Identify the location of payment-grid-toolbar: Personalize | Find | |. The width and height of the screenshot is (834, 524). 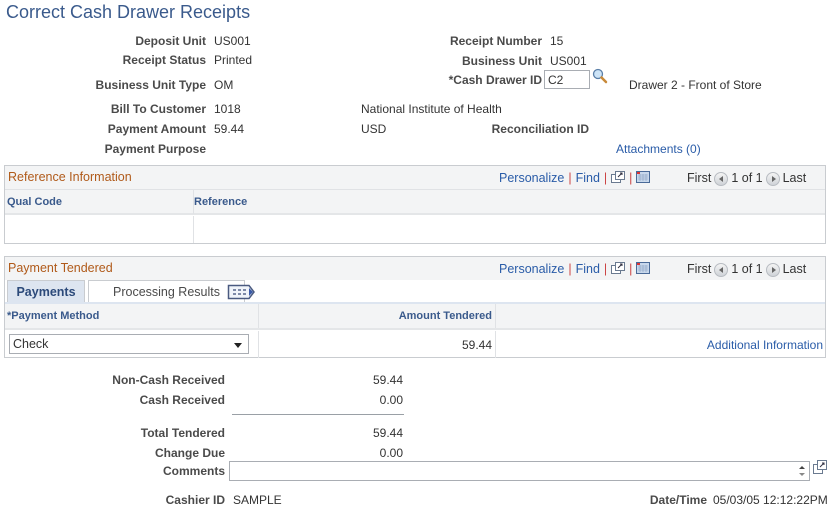
(575, 269).